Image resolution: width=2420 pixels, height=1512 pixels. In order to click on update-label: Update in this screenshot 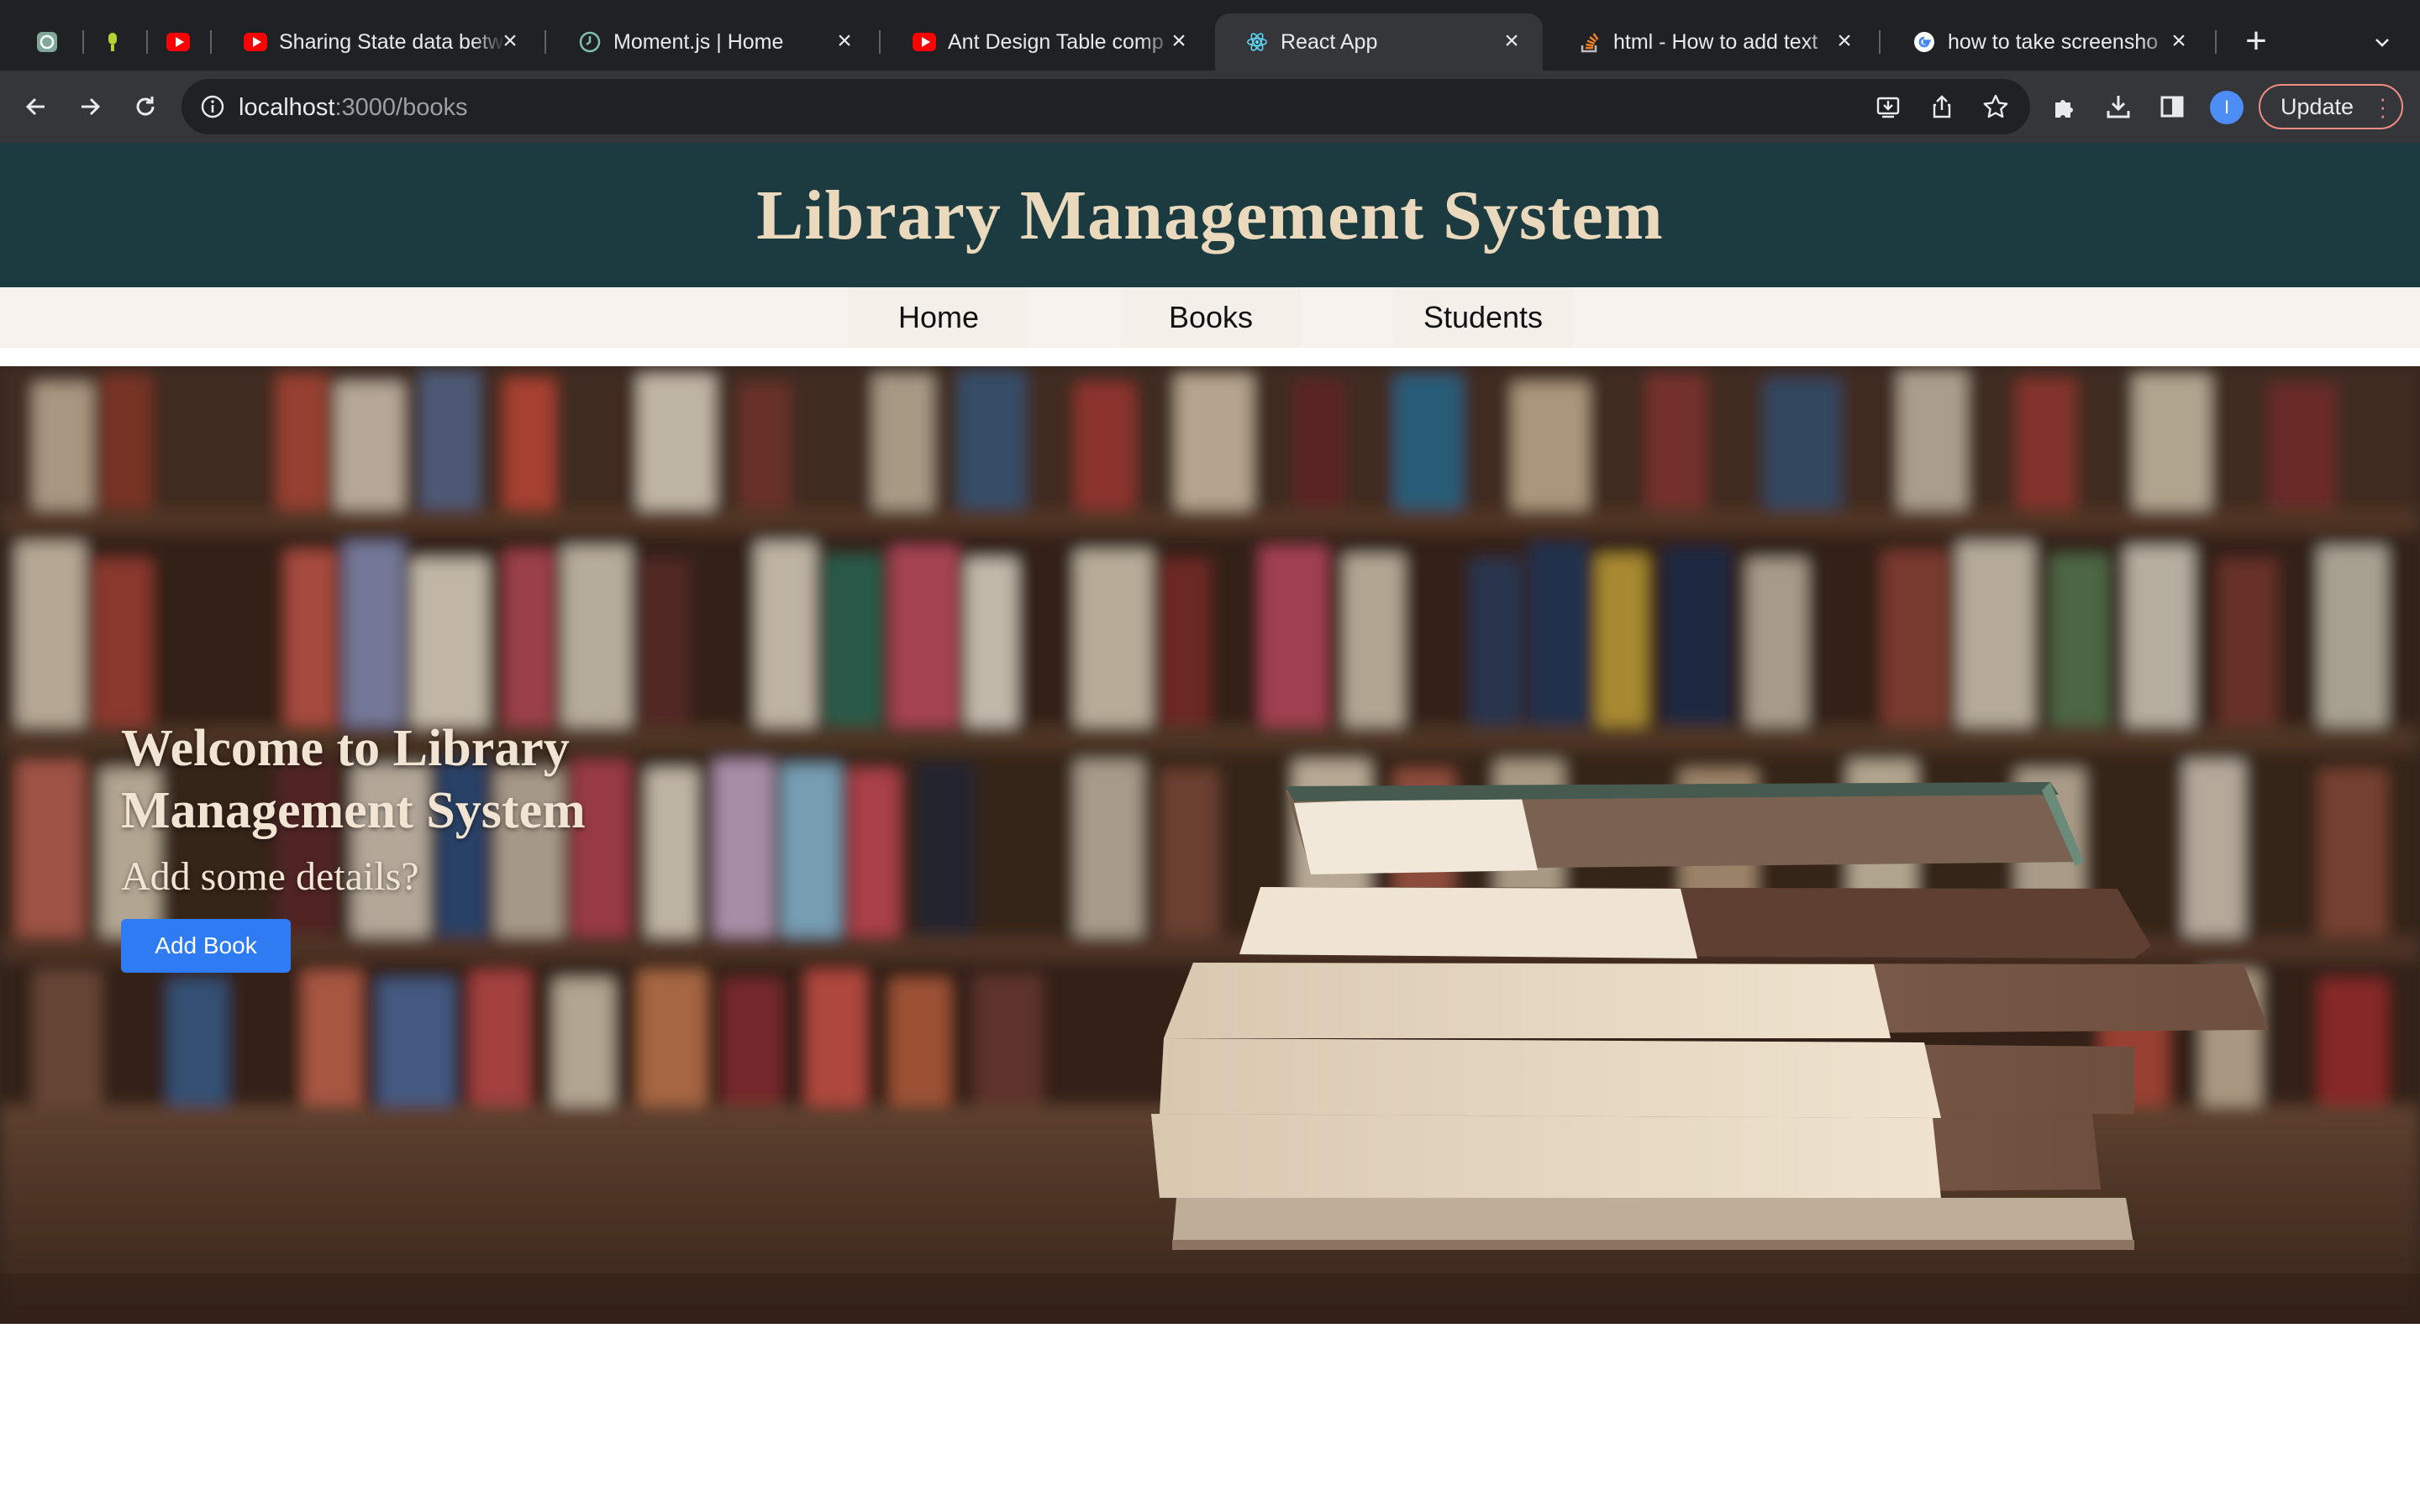, I will do `click(2317, 106)`.